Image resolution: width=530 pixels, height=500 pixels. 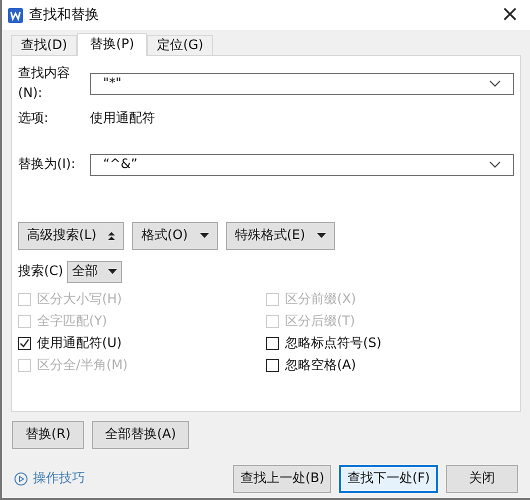 I want to click on footer-button: 查找上一处(B), so click(x=282, y=479).